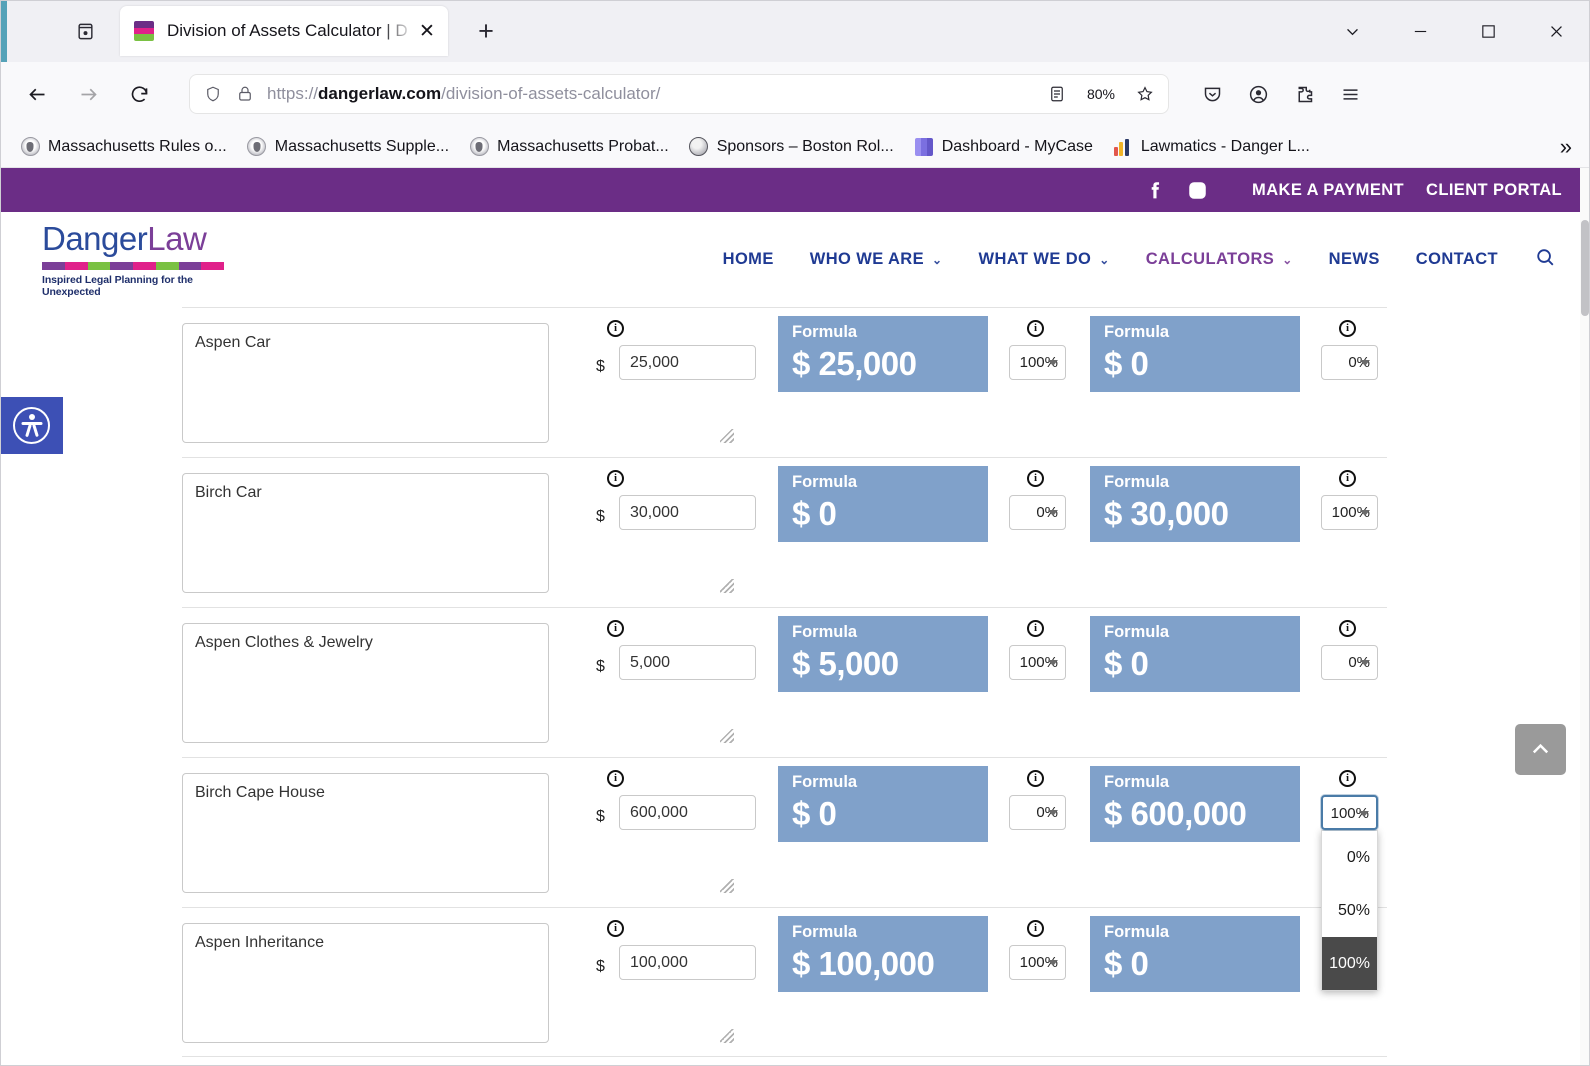 This screenshot has height=1066, width=1590. What do you see at coordinates (85, 31) in the screenshot?
I see `list-all-tabs-button` at bounding box center [85, 31].